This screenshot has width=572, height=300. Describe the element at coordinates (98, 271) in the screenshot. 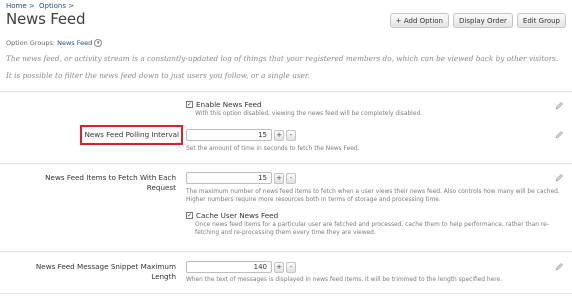

I see `snippet-length-label: News Feed Message Snippet Maximum Length` at that location.